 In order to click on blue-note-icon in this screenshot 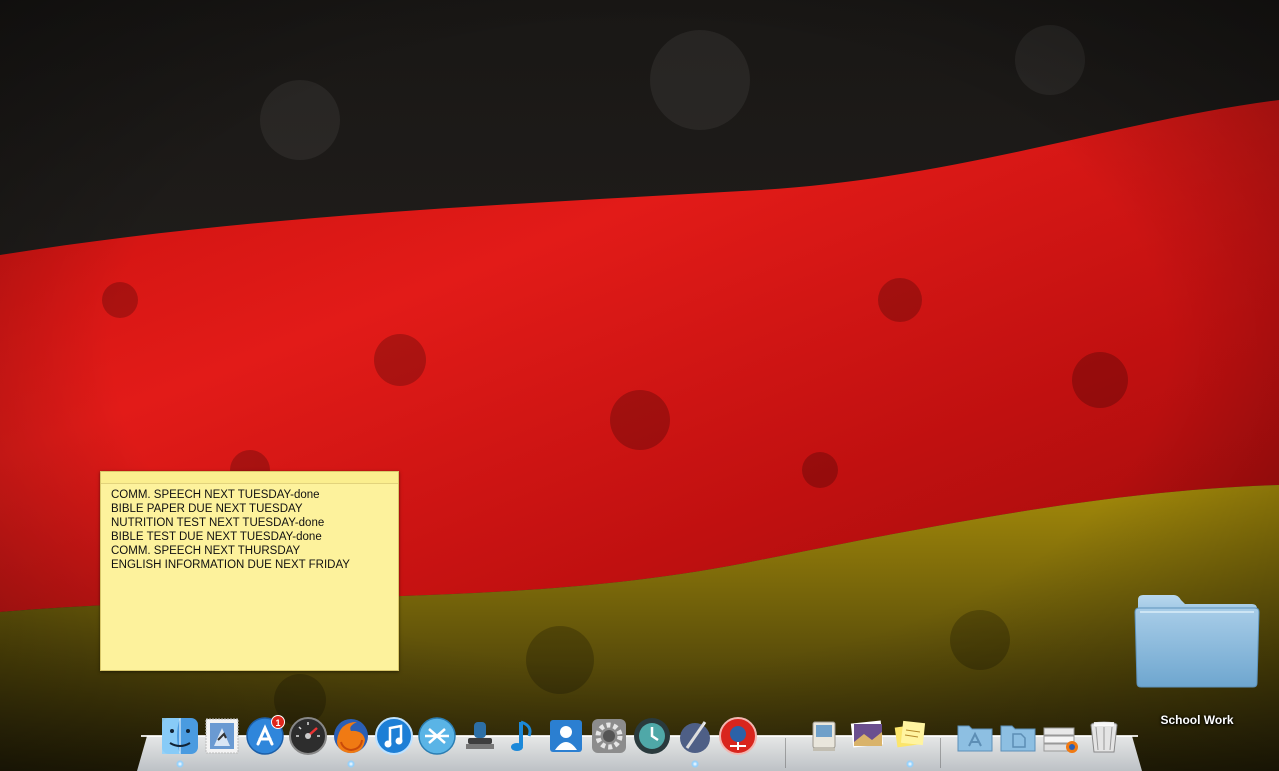, I will do `click(523, 736)`.